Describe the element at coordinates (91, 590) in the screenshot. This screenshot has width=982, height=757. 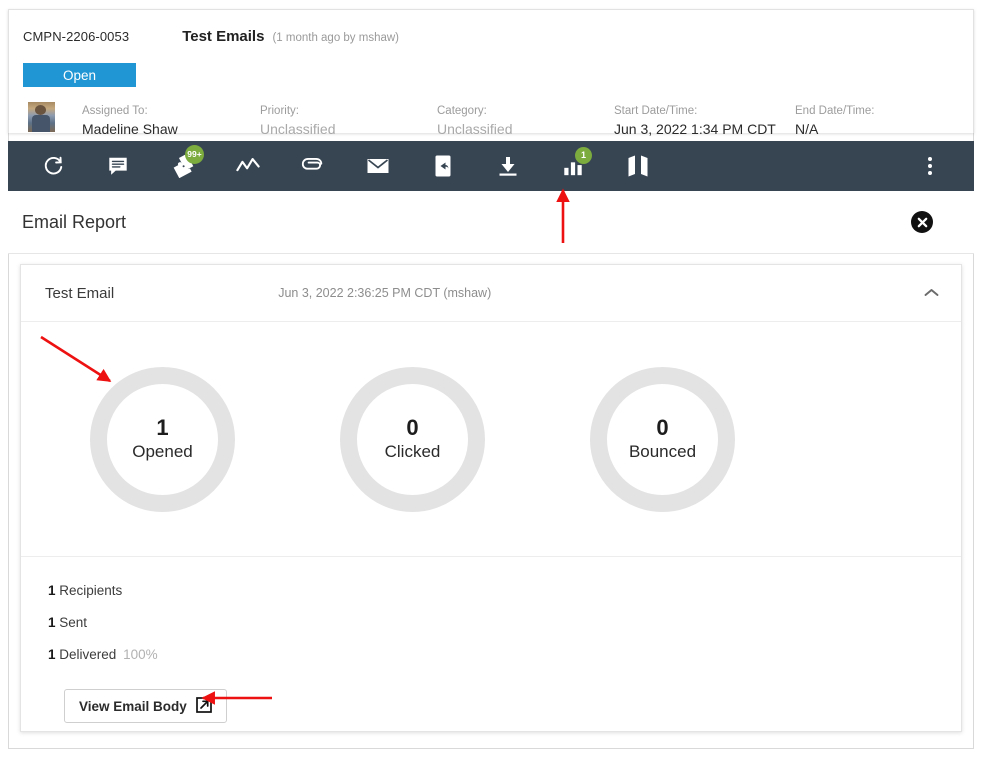
I see `stat-label: Recipients` at that location.